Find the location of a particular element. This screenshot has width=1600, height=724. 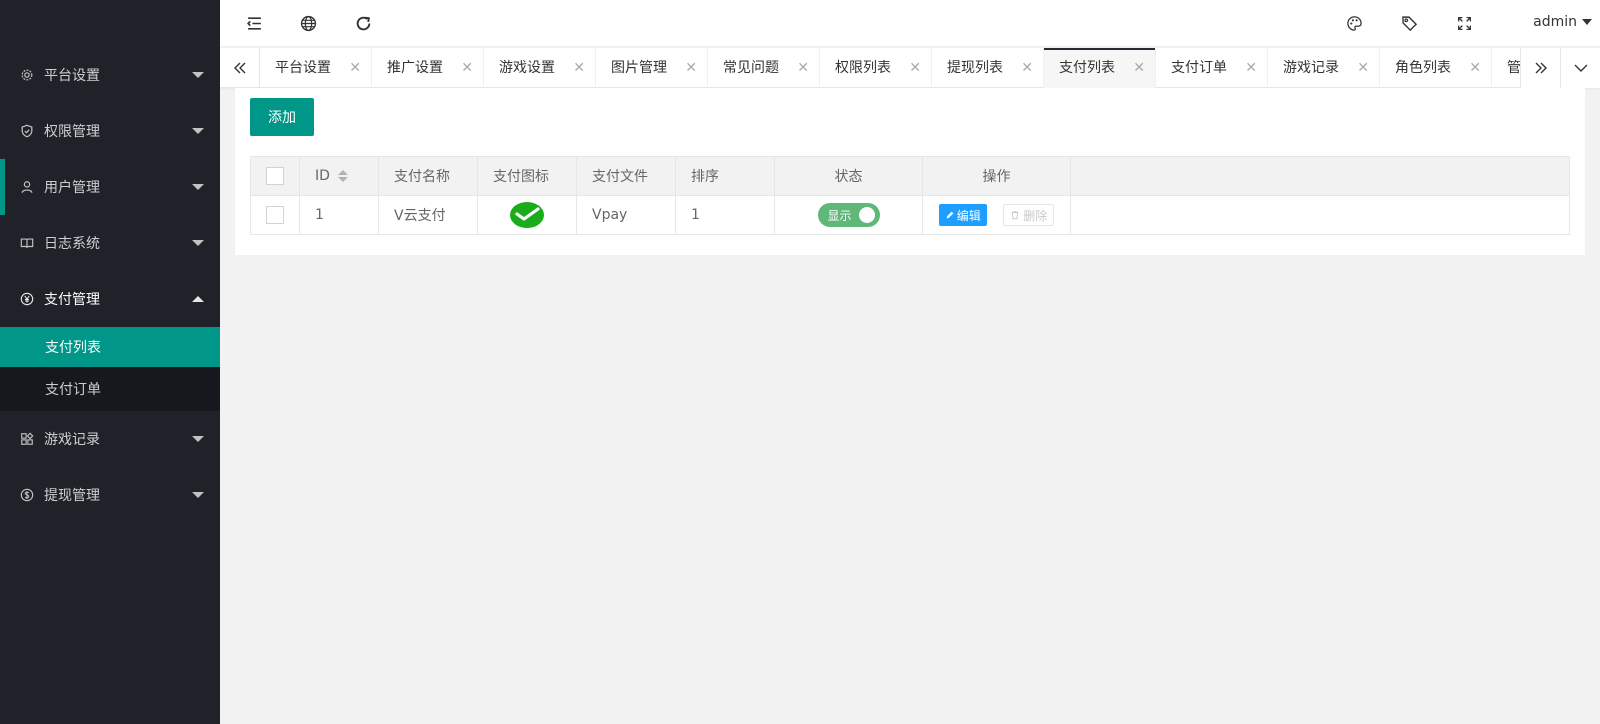

user-menu: admin is located at coordinates (1562, 22).